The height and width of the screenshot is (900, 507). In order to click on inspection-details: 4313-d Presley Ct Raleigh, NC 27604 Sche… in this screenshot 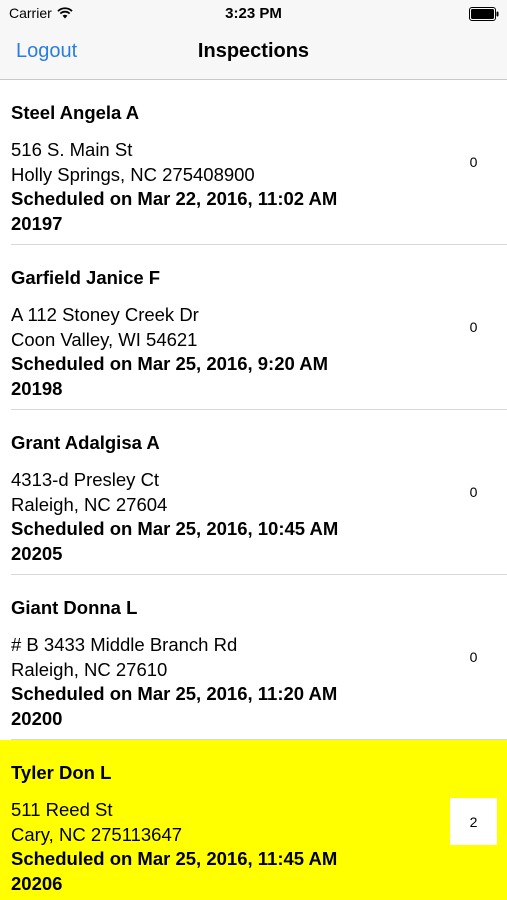, I will do `click(174, 517)`.